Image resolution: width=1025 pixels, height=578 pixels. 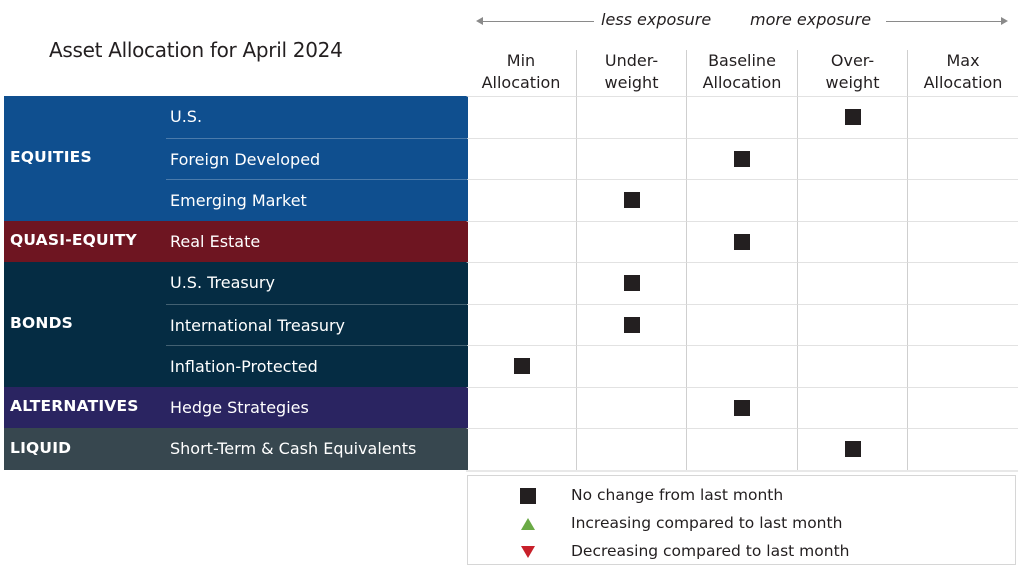 I want to click on triangle-up-icon, so click(x=528, y=524).